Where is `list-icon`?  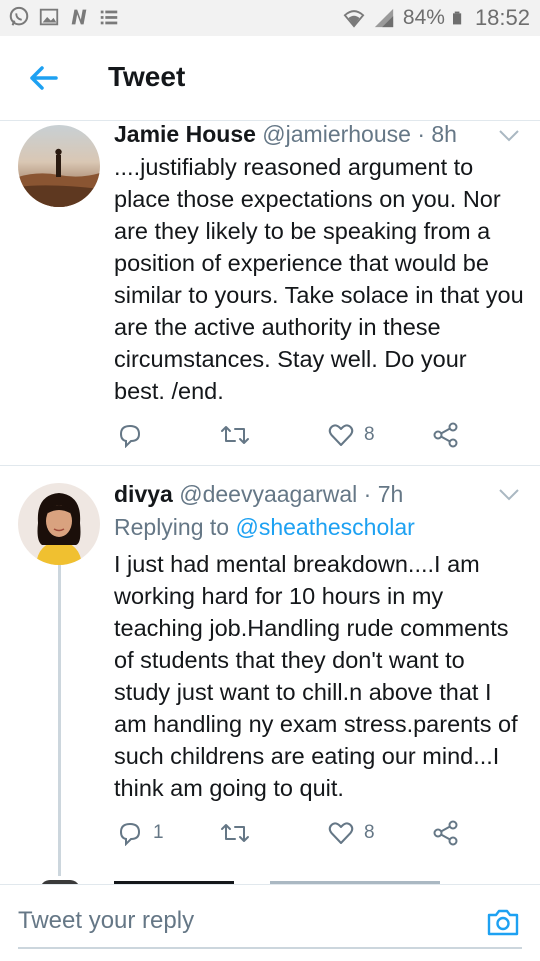 list-icon is located at coordinates (109, 17).